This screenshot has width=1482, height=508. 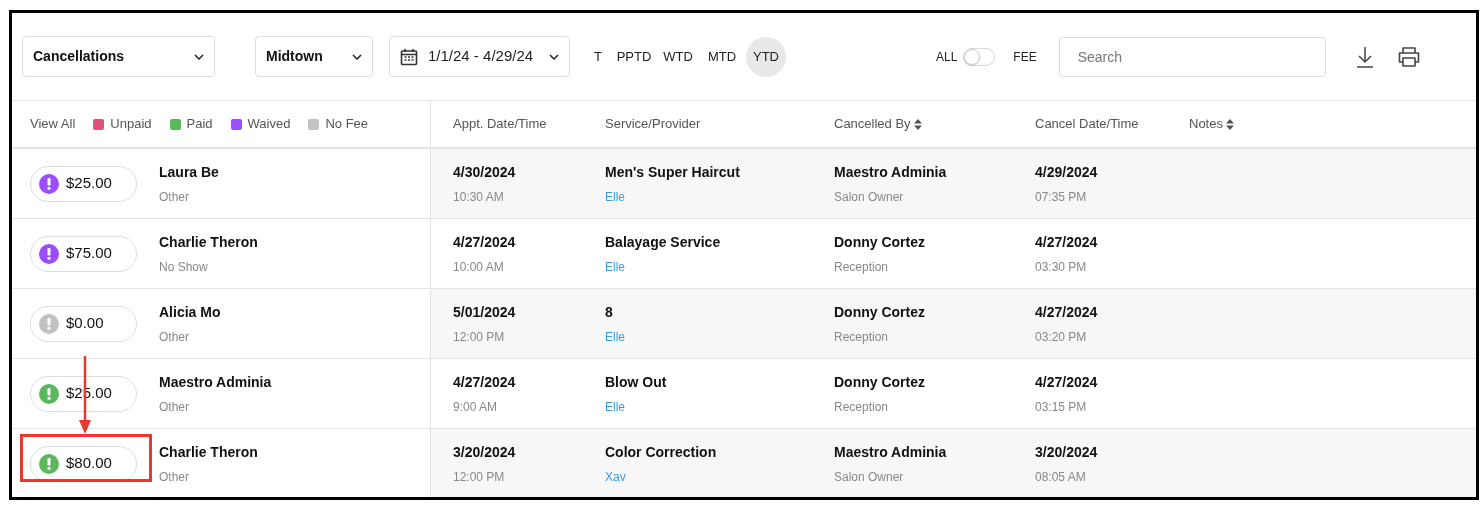 What do you see at coordinates (1211, 124) in the screenshot?
I see `column-header: Notes` at bounding box center [1211, 124].